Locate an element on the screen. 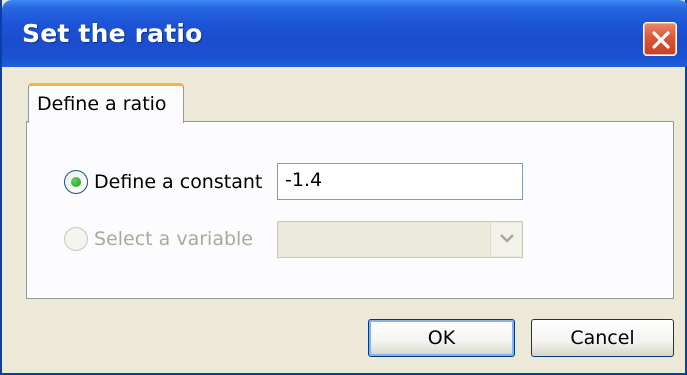  constant-option: Define a constant is located at coordinates (163, 182).